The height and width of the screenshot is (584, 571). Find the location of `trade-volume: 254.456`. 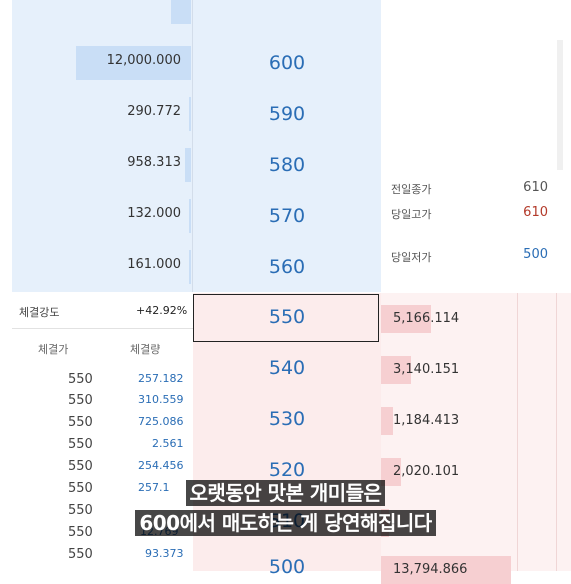

trade-volume: 254.456 is located at coordinates (161, 465).